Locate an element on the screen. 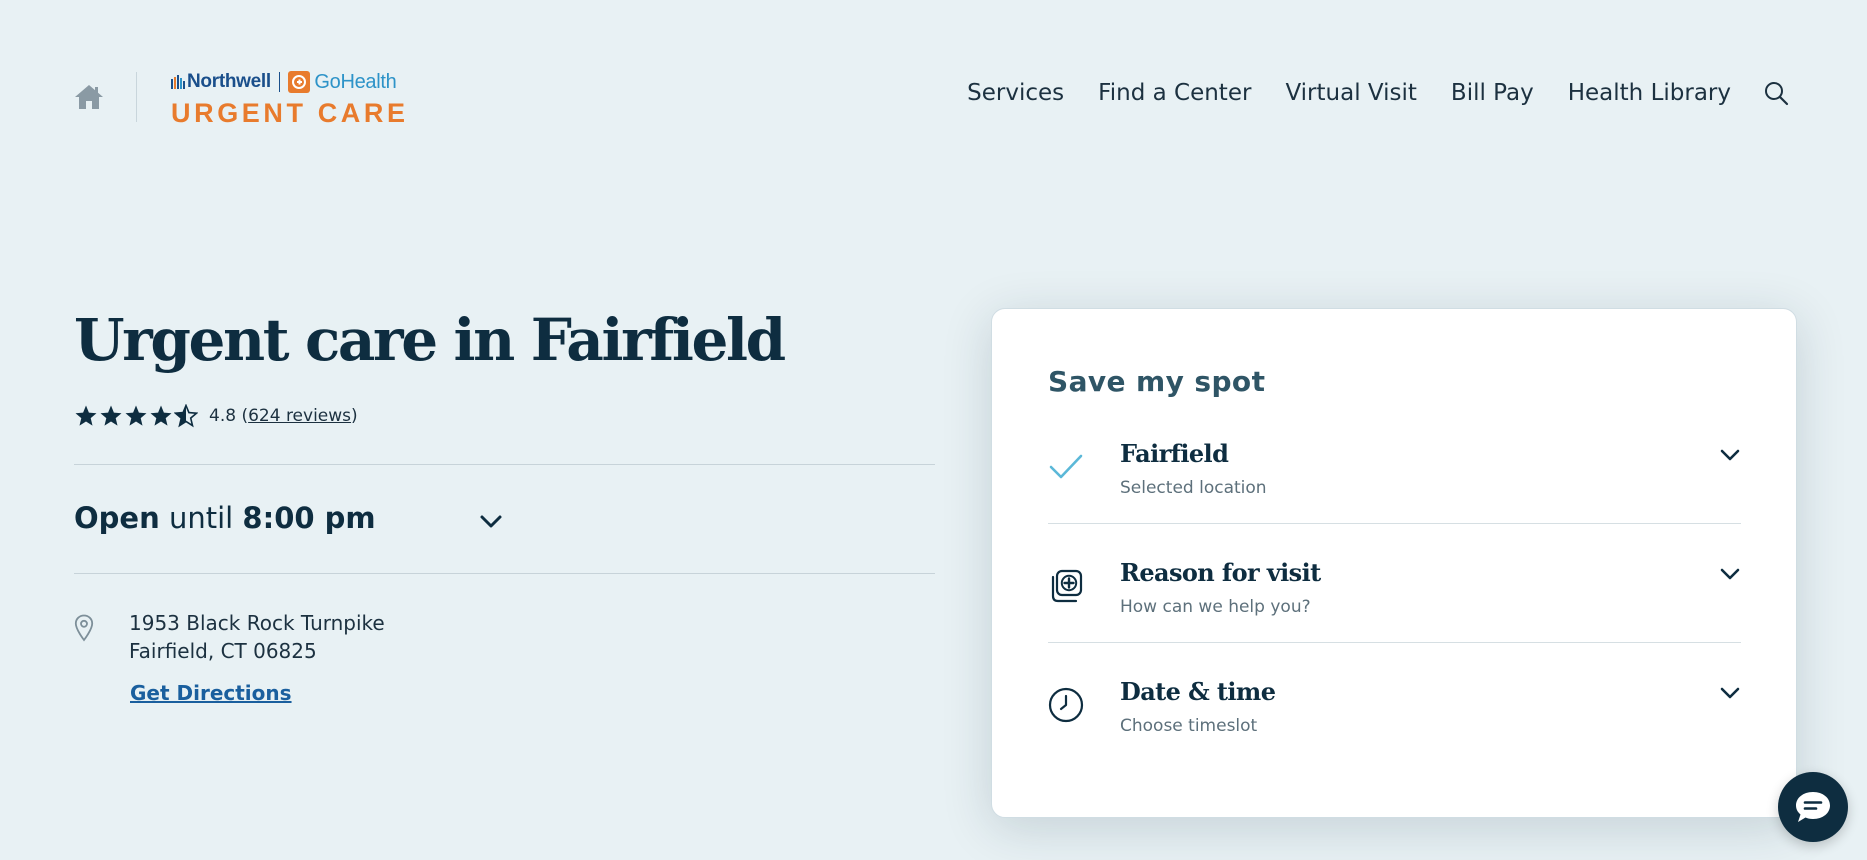  northwell-mark-icon is located at coordinates (178, 82).